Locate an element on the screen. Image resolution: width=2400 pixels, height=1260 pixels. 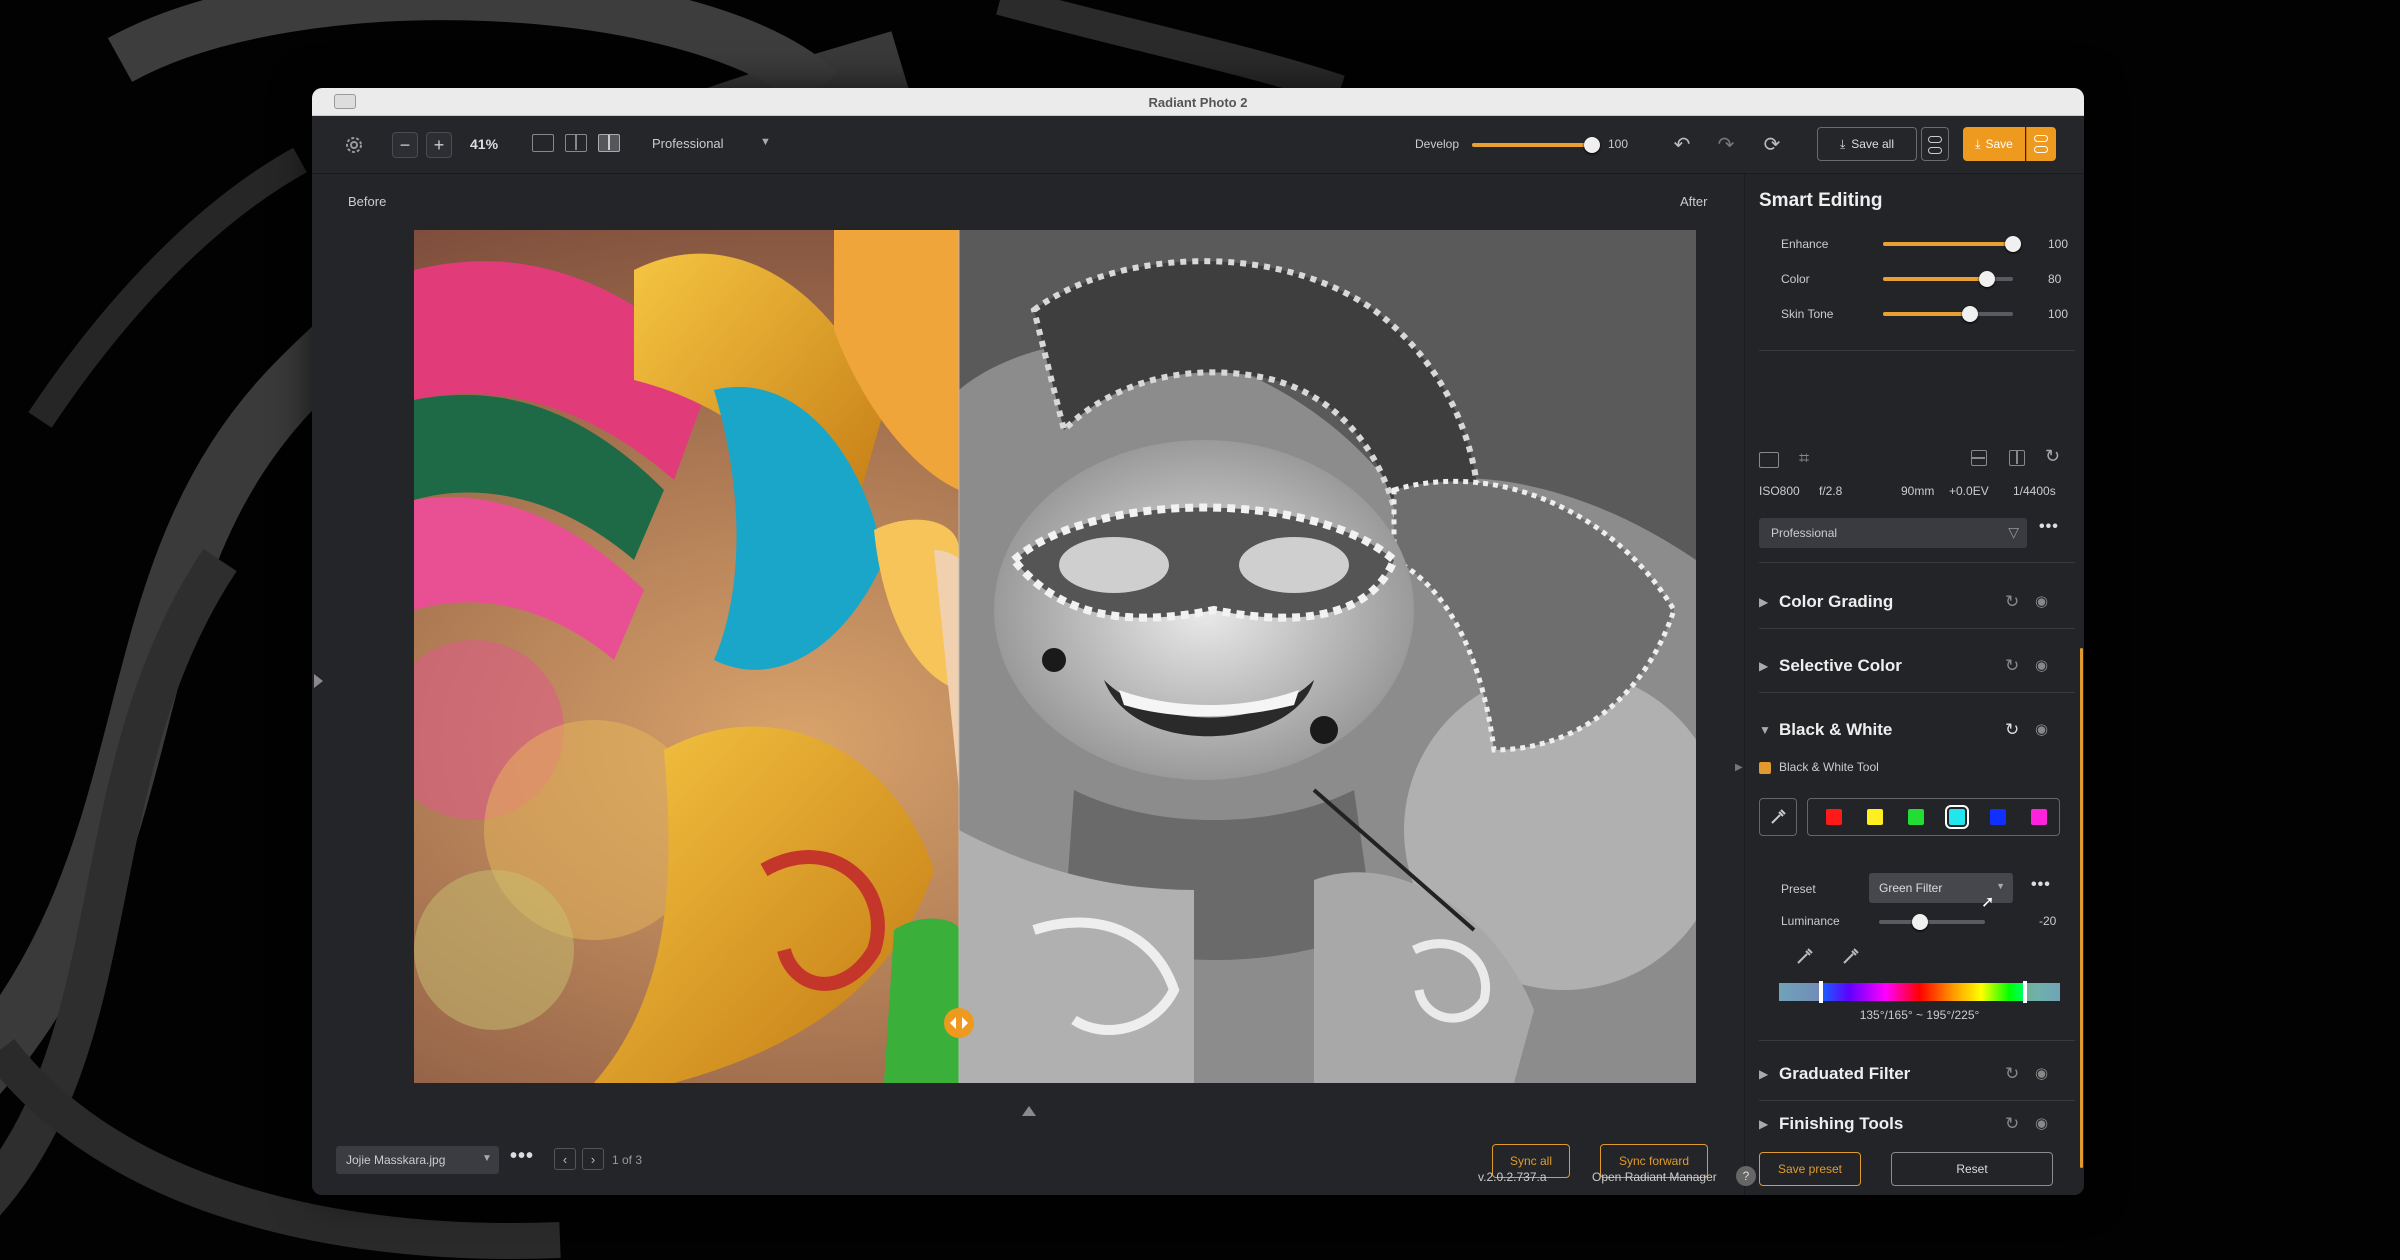
preset-dropdown: Professional is located at coordinates (688, 143).